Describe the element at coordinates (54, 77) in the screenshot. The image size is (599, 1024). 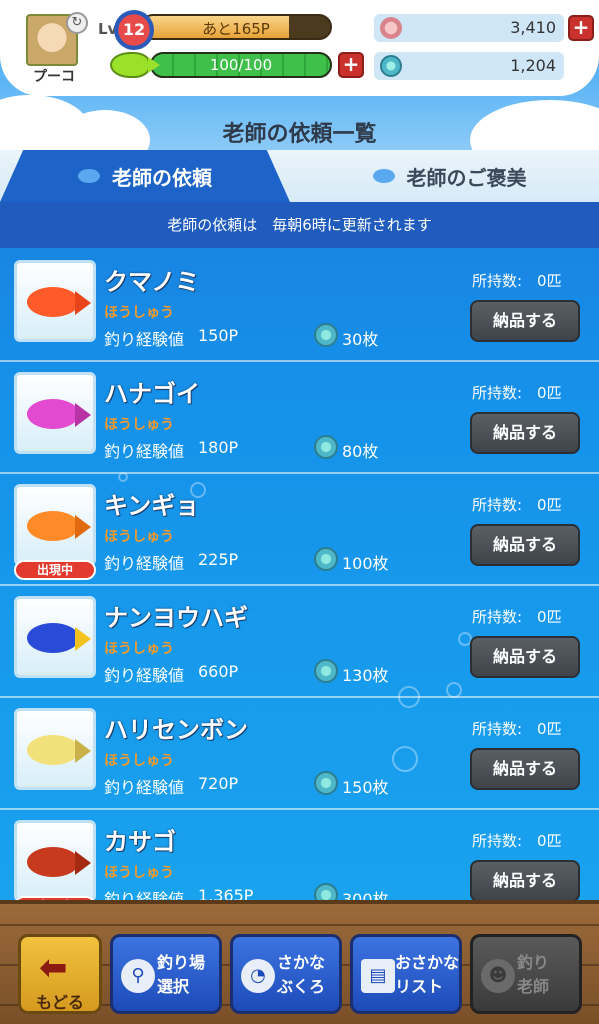
I see `player-name: プーコ` at that location.